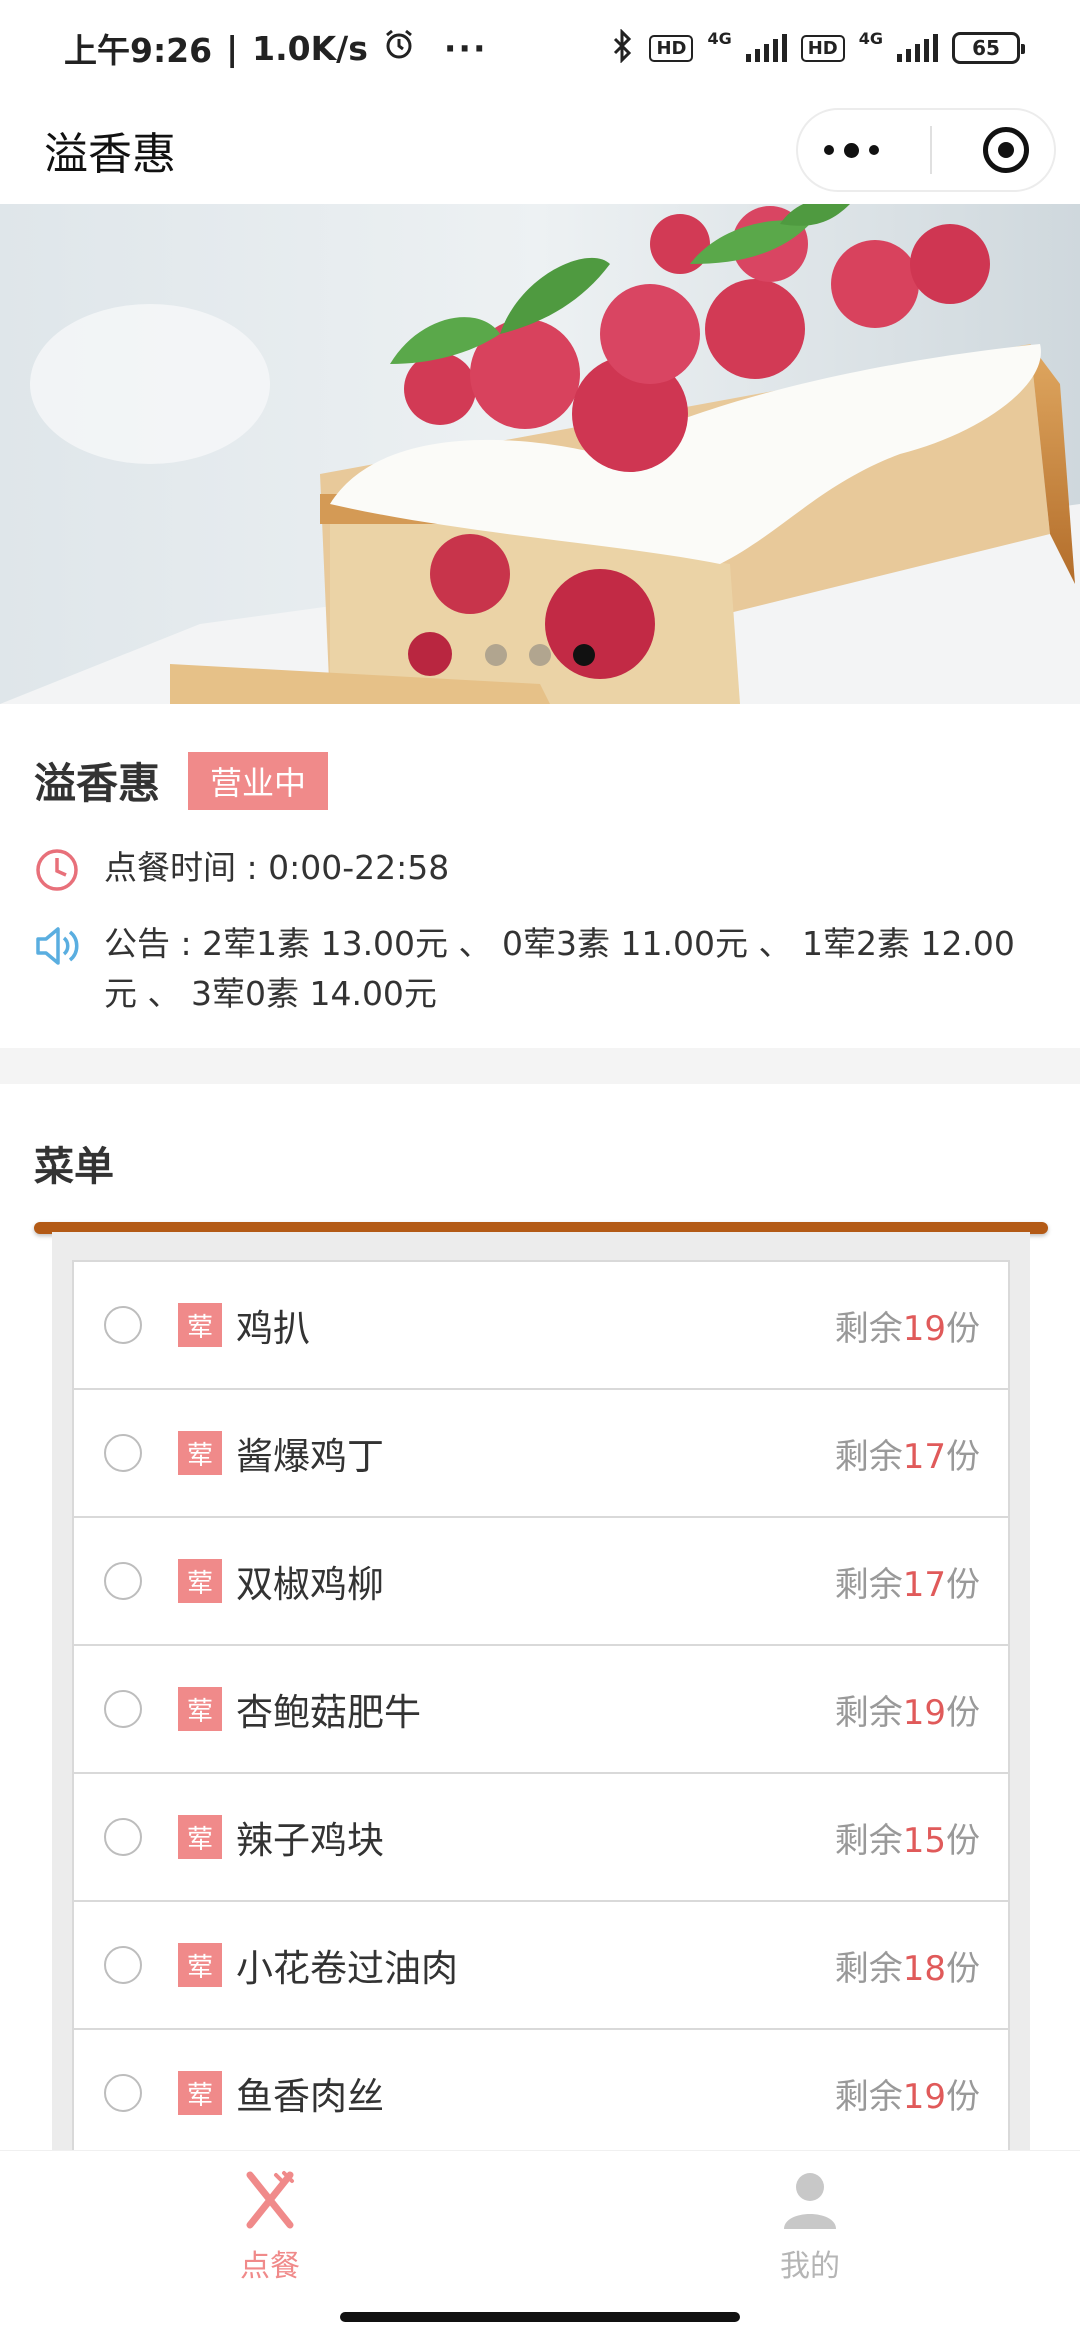  I want to click on menu-item: 荤酱爆鸡丁 剩余17份, so click(541, 1453).